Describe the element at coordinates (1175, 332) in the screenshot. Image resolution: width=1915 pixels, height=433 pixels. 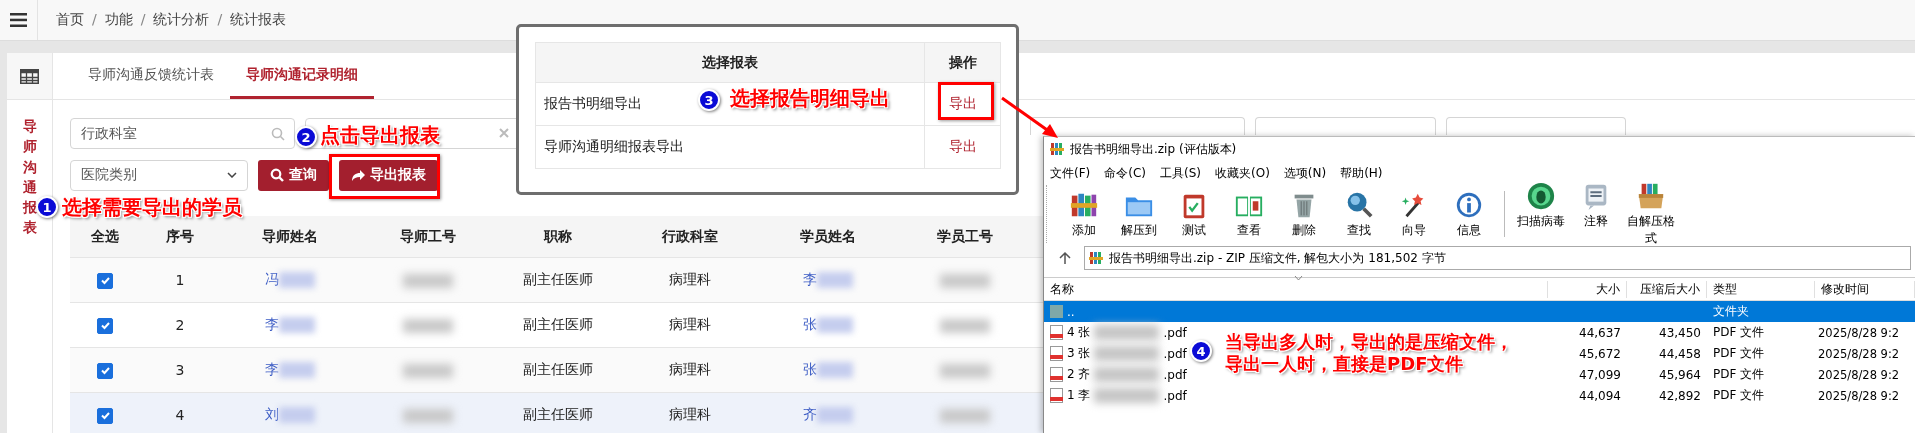
I see `file-extension: .pdf` at that location.